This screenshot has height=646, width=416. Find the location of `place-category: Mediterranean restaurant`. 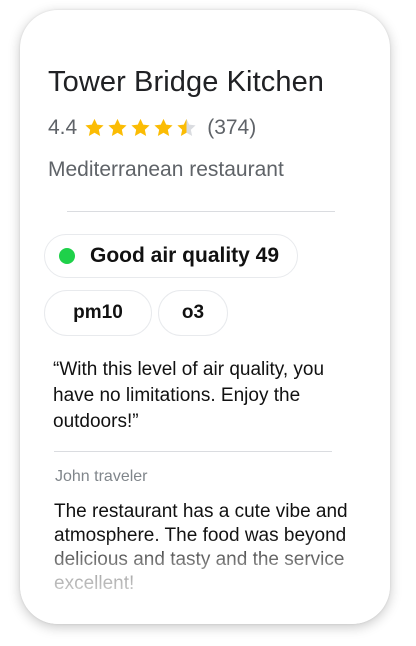

place-category: Mediterranean restaurant is located at coordinates (166, 169).